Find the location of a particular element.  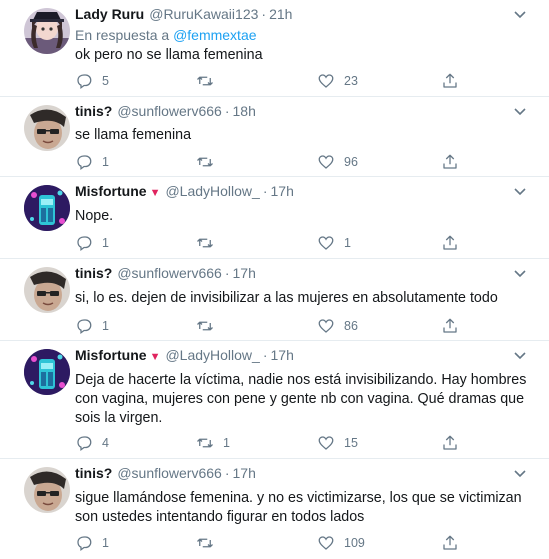

like-button: 109 is located at coordinates (341, 543).